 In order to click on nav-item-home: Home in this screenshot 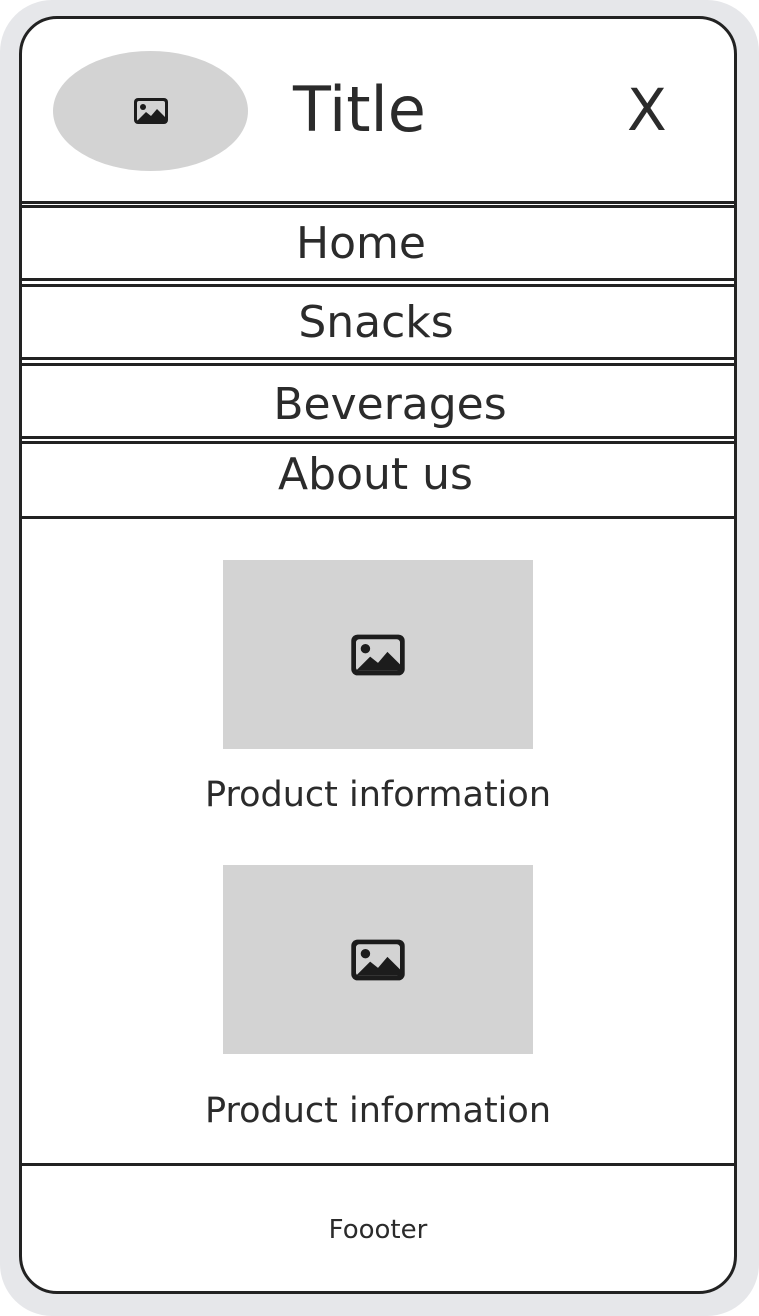, I will do `click(378, 243)`.